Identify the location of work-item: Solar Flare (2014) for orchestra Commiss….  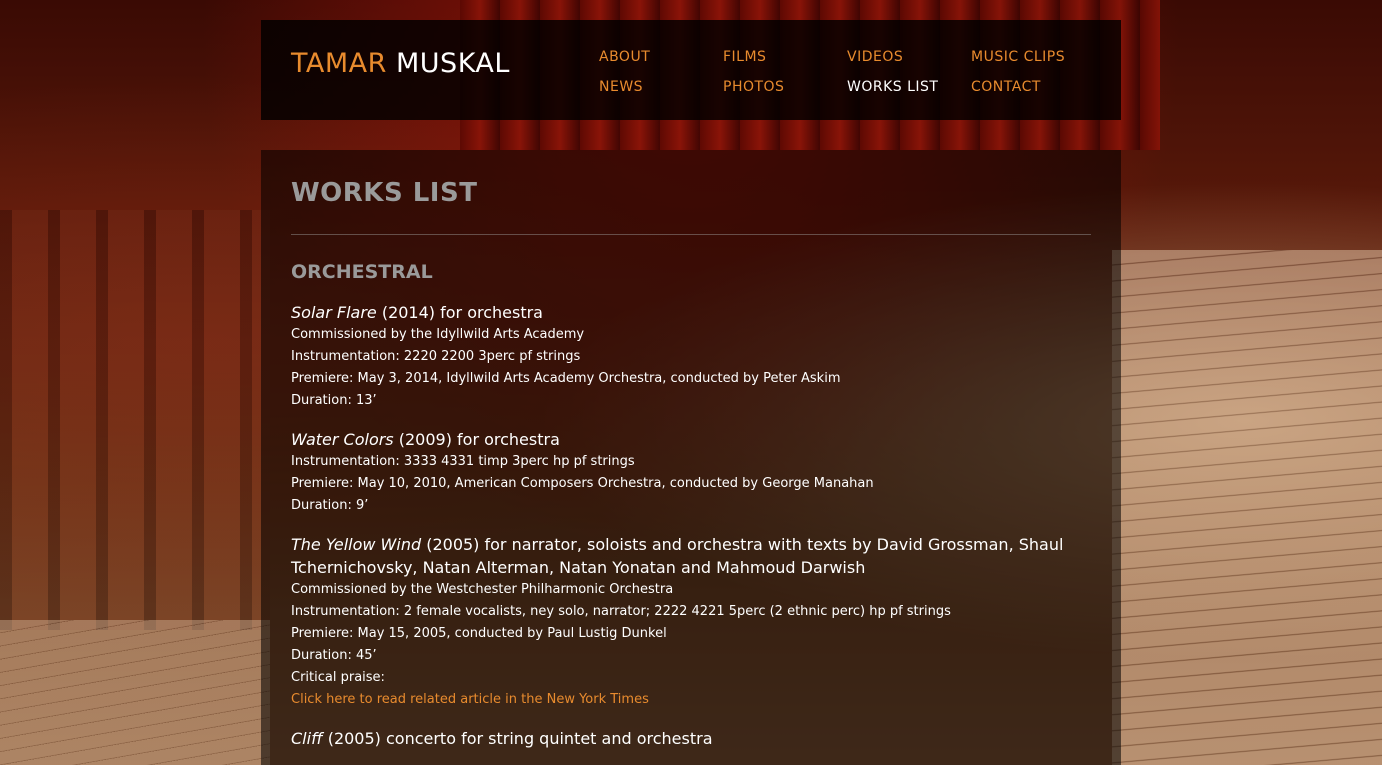
(691, 356).